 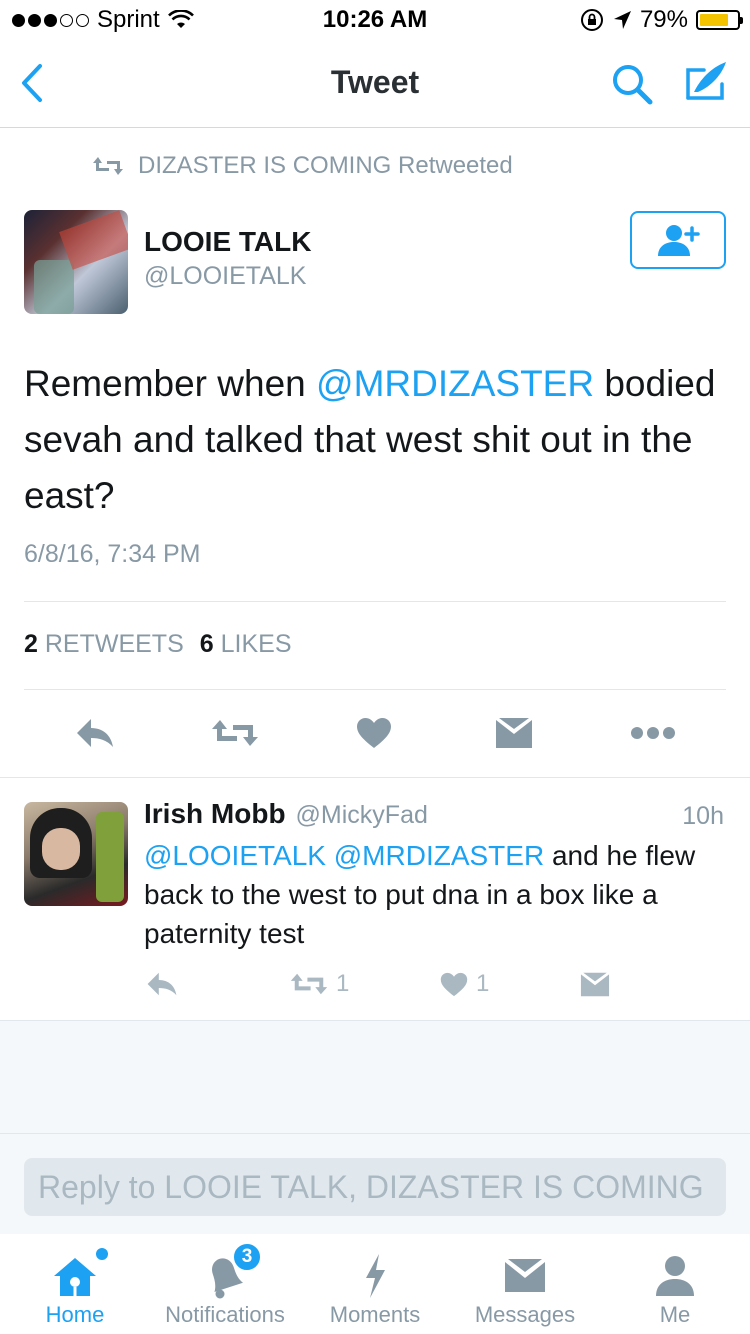 I want to click on status-bar: Sprint 10:26 AM 79%, so click(x=375, y=20).